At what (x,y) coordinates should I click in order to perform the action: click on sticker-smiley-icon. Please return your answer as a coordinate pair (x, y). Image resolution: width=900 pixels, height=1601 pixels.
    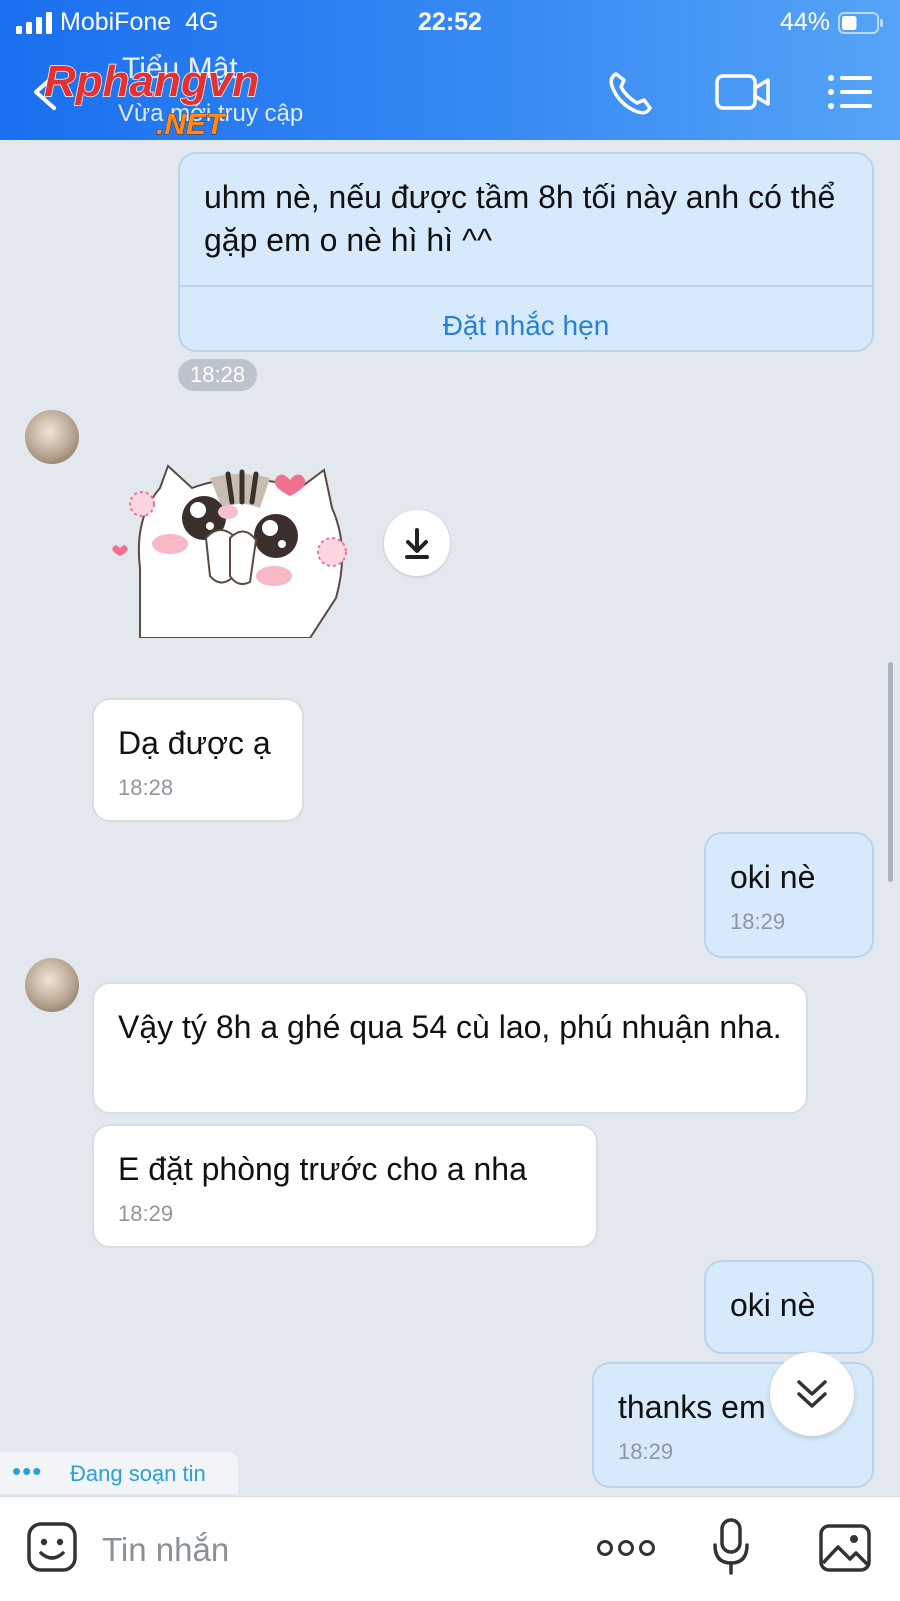
    Looking at the image, I should click on (52, 1547).